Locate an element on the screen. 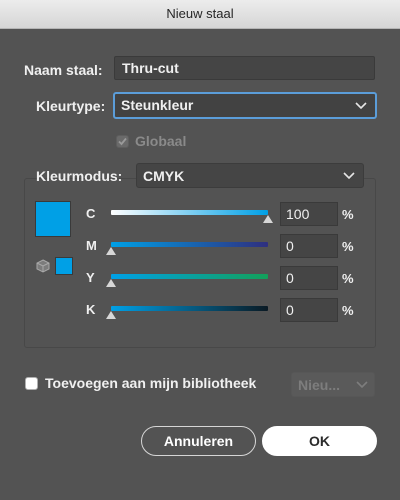  cyan-slider-track is located at coordinates (189, 212).